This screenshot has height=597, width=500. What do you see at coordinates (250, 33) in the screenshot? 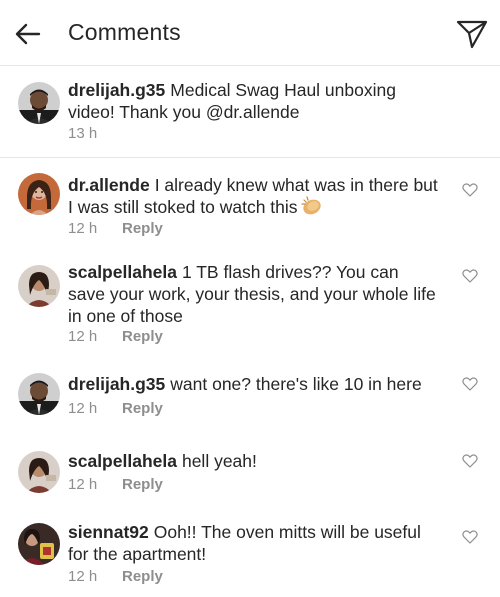
I see `comments-header: Comments` at bounding box center [250, 33].